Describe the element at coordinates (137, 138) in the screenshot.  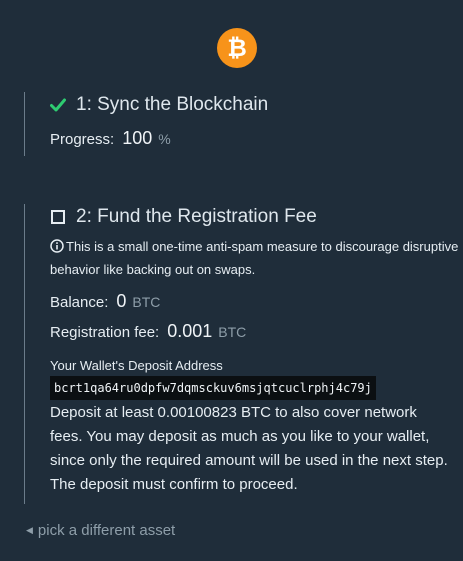
I see `progress-value: 100` at that location.